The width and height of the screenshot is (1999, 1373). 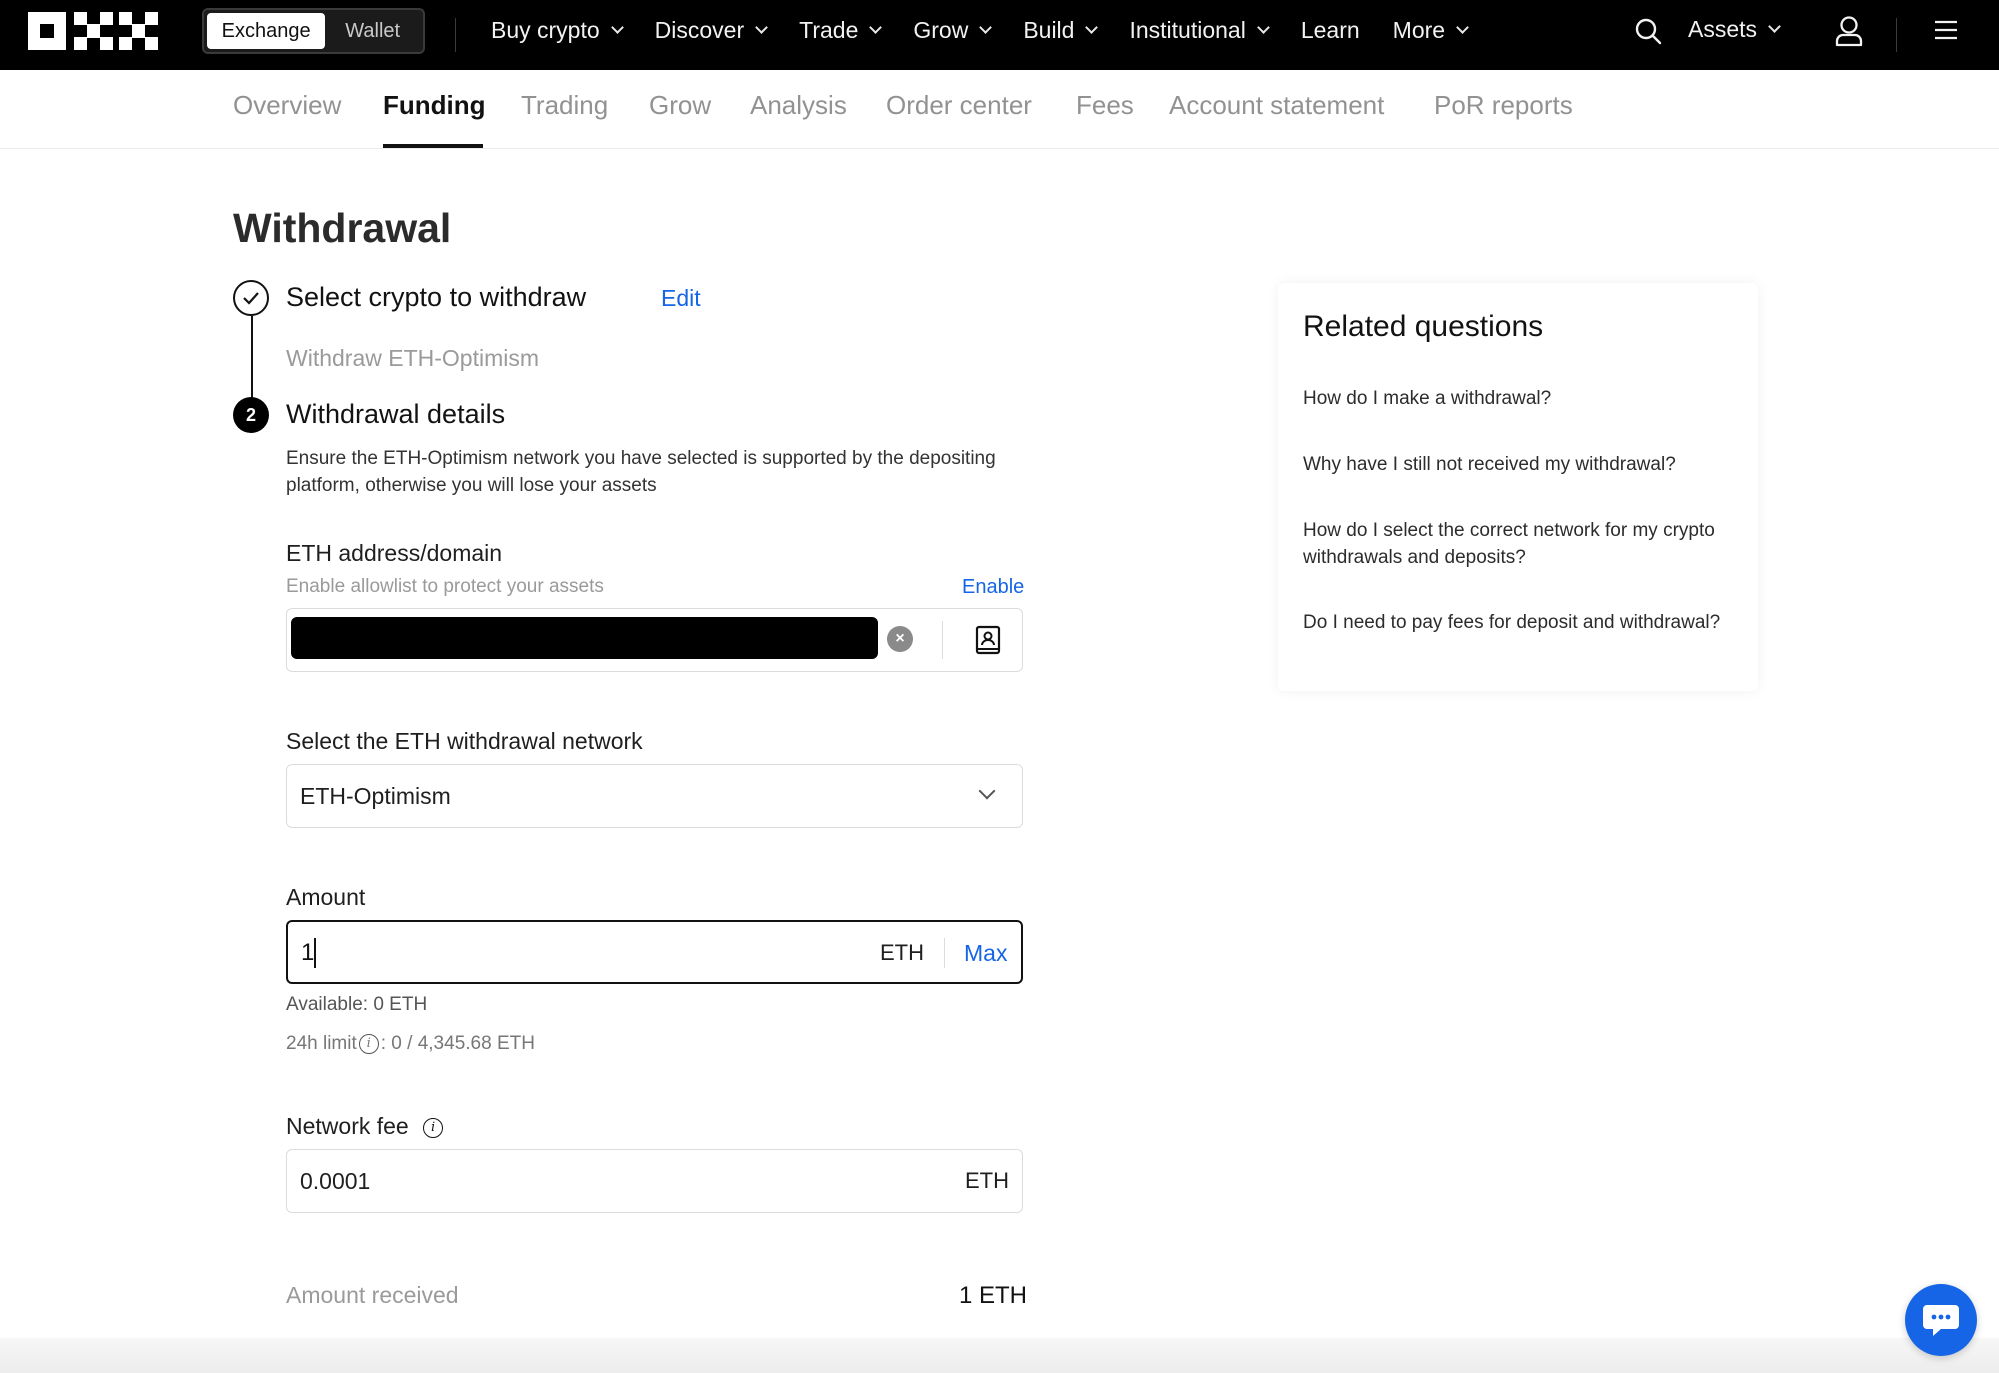 What do you see at coordinates (988, 642) in the screenshot?
I see `address-book-icon` at bounding box center [988, 642].